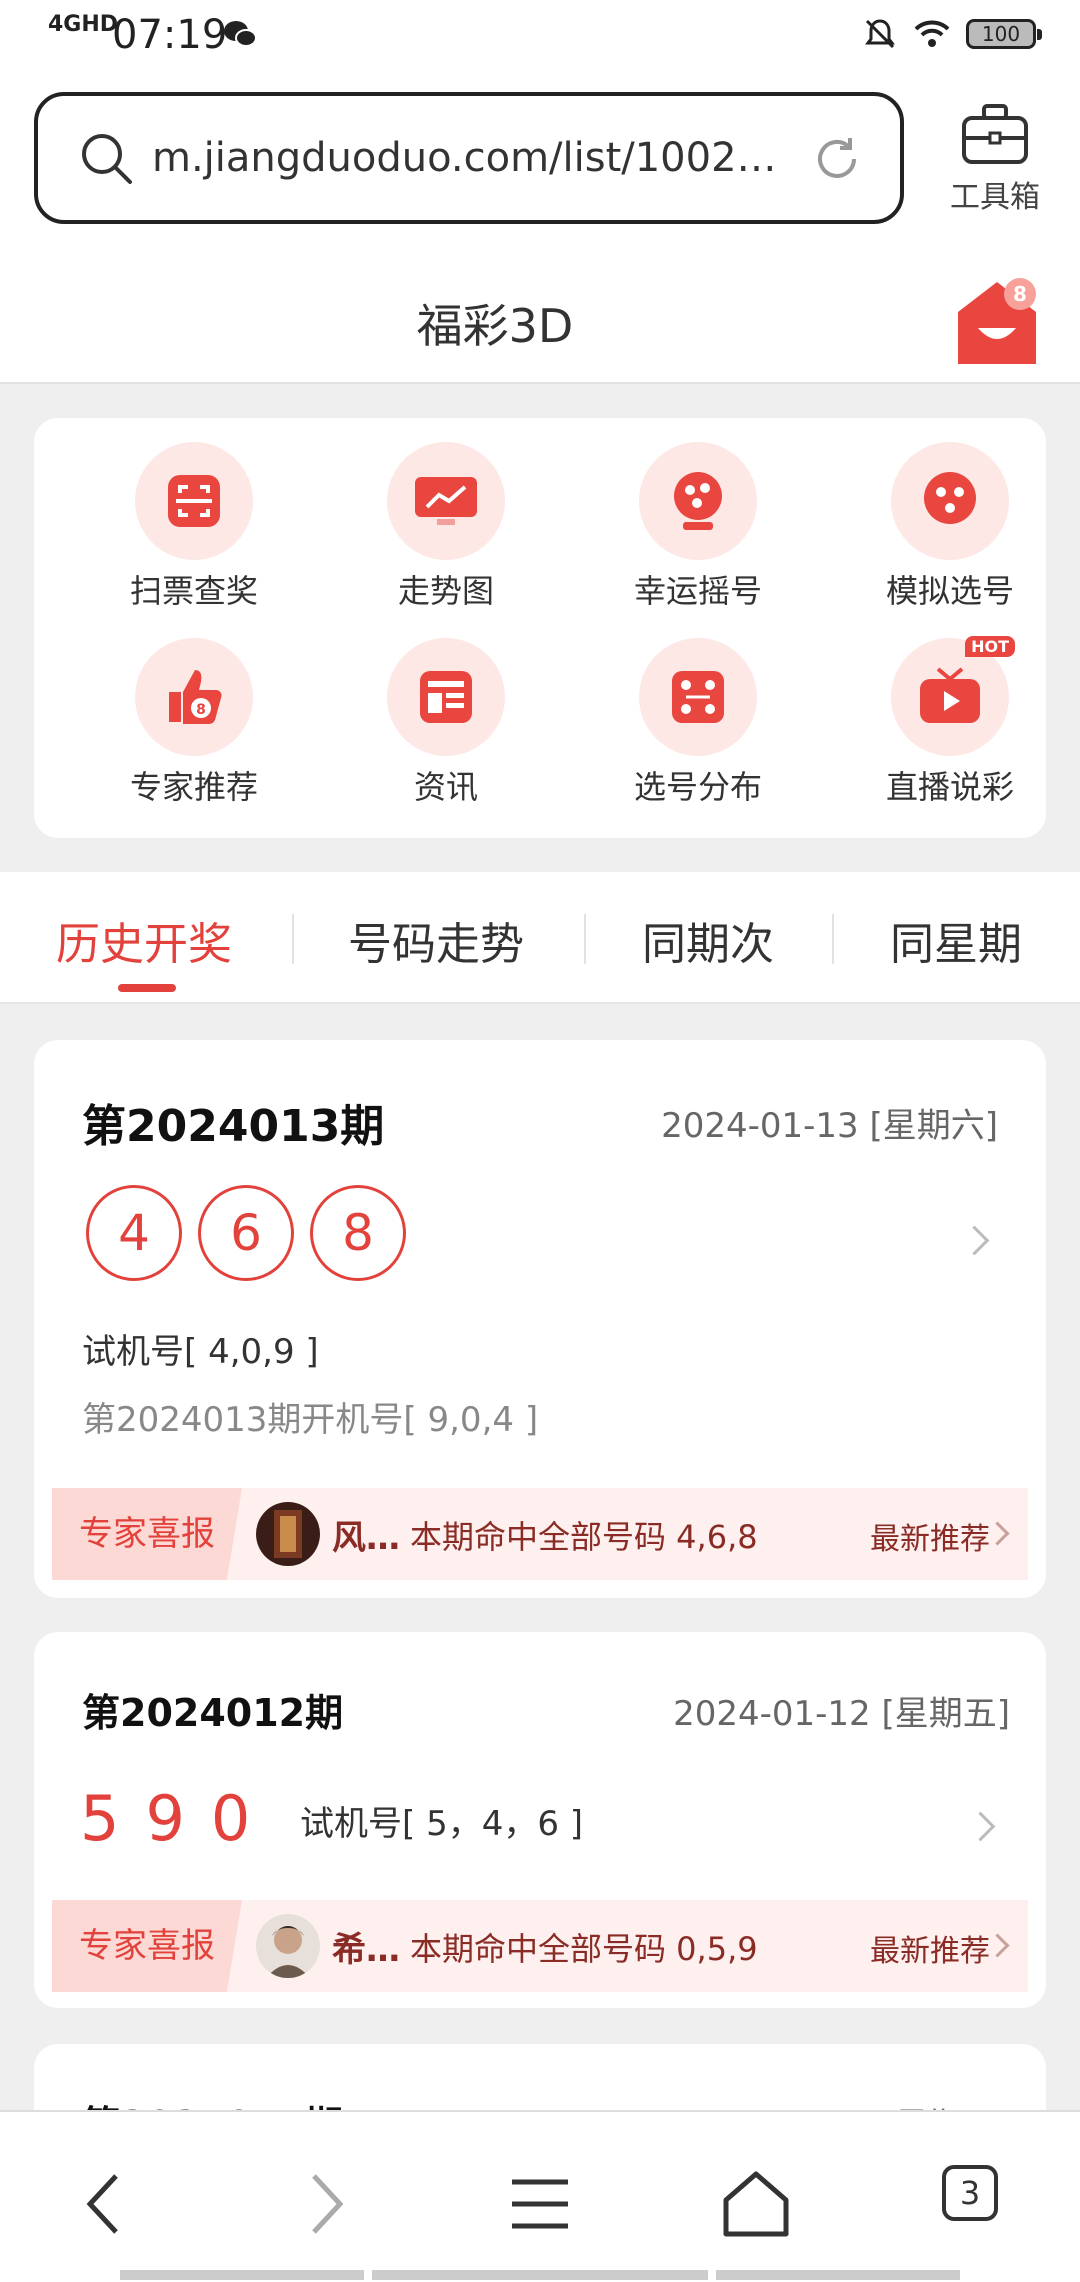  I want to click on menu-item-live-broadcast: HOT 直播说彩, so click(950, 722).